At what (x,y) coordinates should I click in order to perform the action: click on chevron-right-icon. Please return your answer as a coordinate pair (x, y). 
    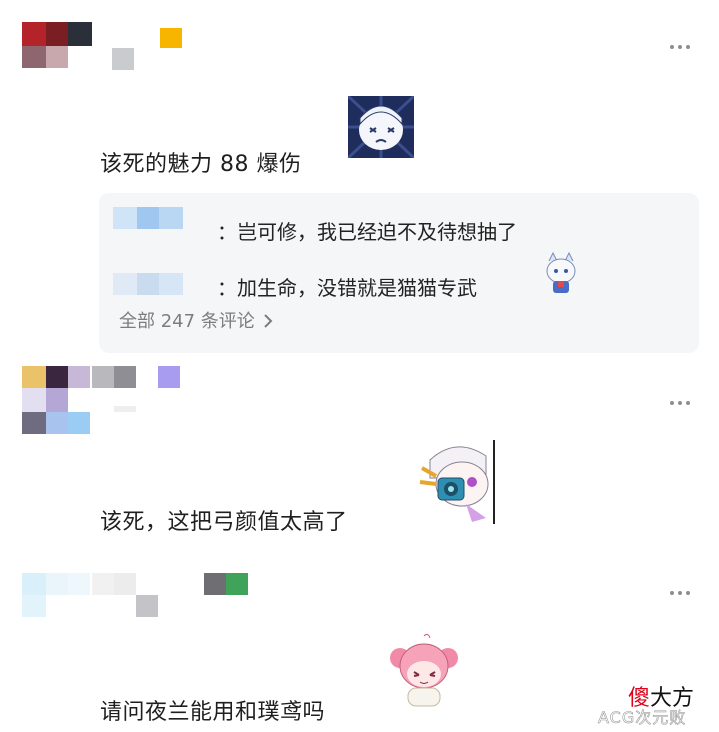
    Looking at the image, I should click on (267, 321).